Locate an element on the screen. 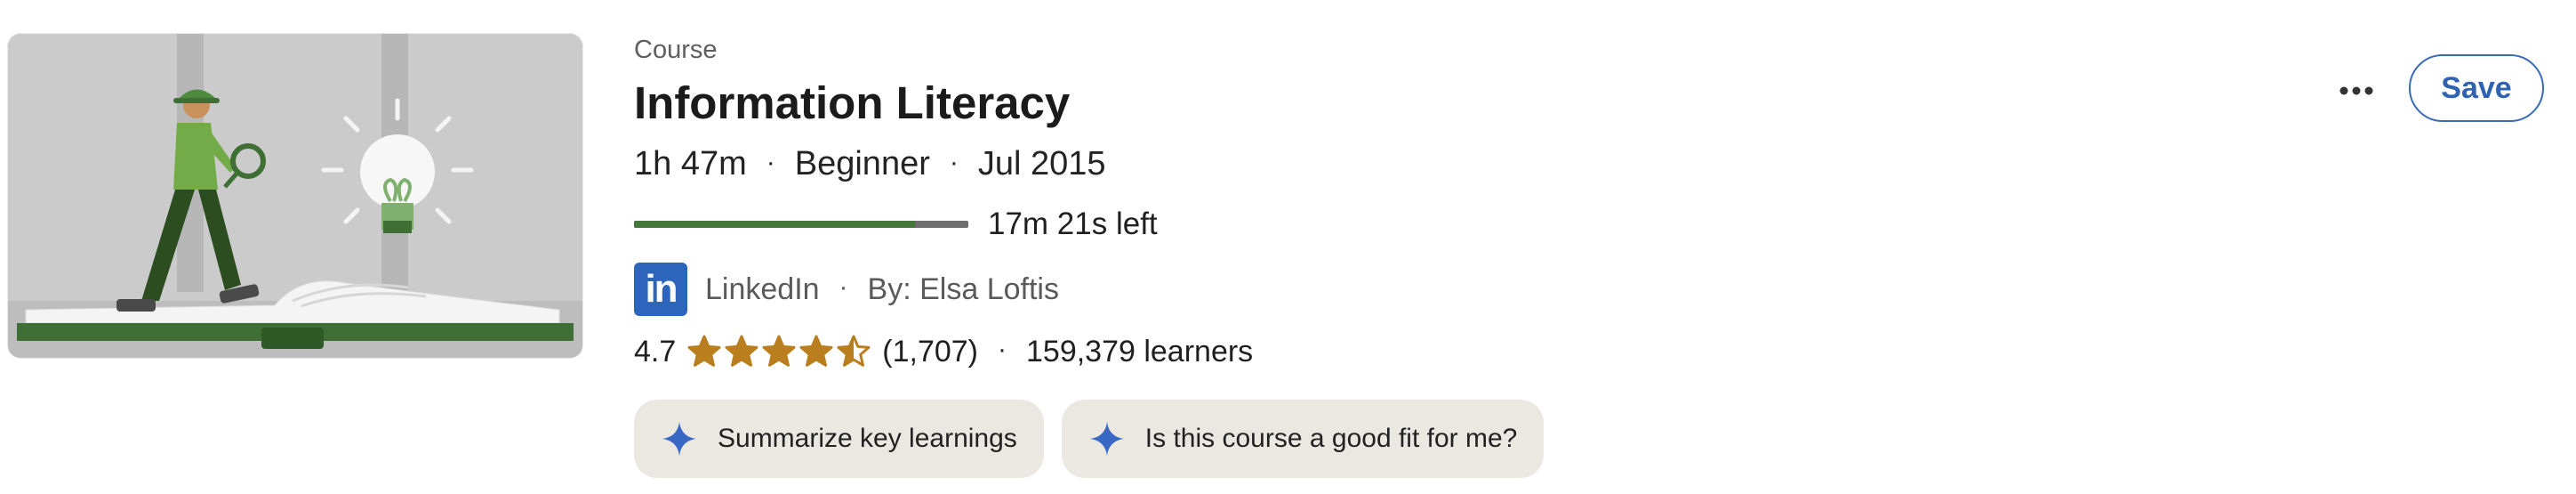 Image resolution: width=2576 pixels, height=494 pixels. learners-count: 159,379 learners is located at coordinates (1140, 351).